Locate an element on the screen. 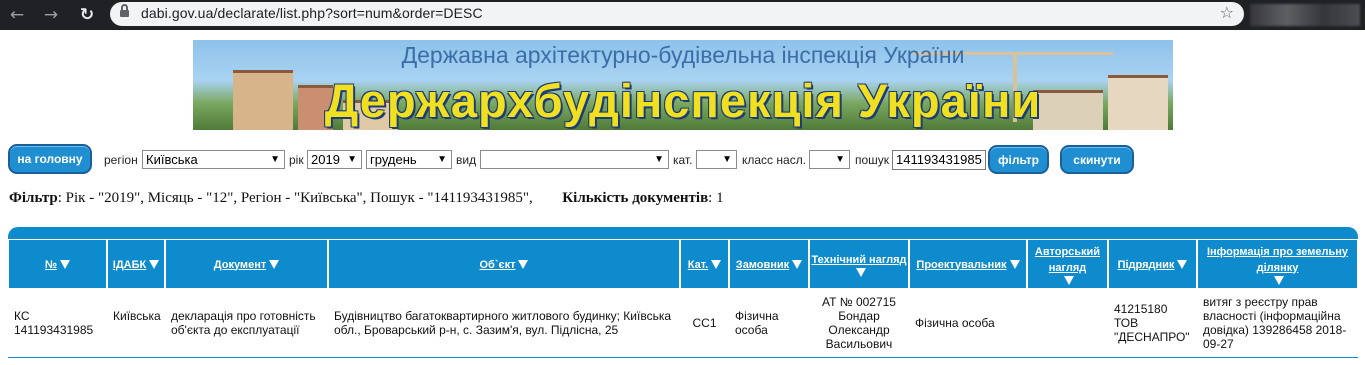 The image size is (1365, 365). column-header-customer: Замовник is located at coordinates (769, 264).